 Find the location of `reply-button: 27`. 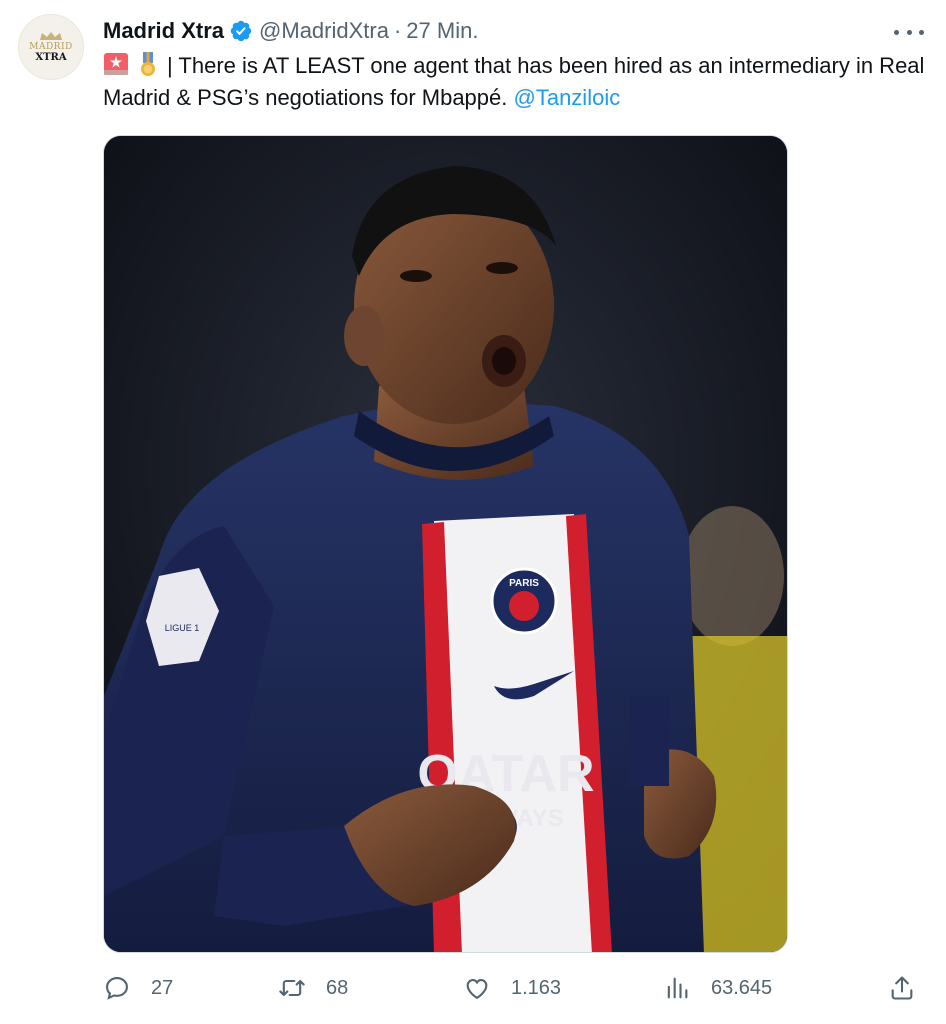

reply-button: 27 is located at coordinates (138, 988).